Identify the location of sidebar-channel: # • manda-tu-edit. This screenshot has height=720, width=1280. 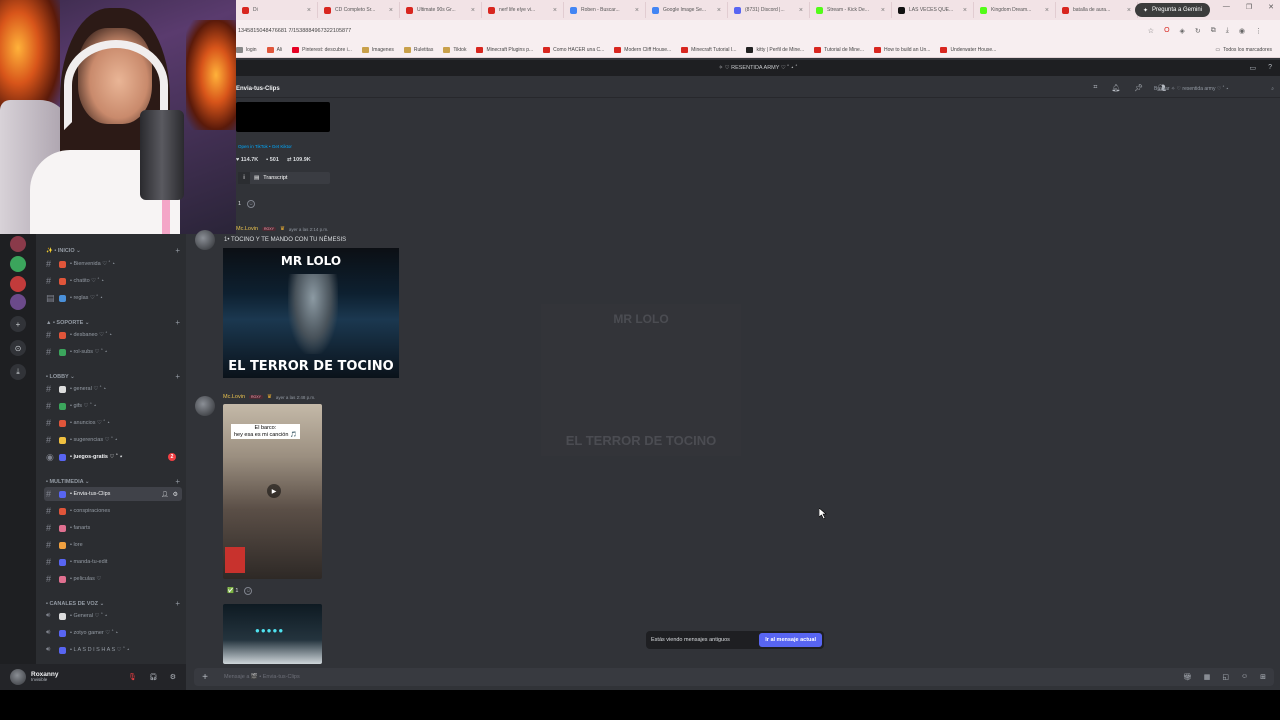
(113, 562).